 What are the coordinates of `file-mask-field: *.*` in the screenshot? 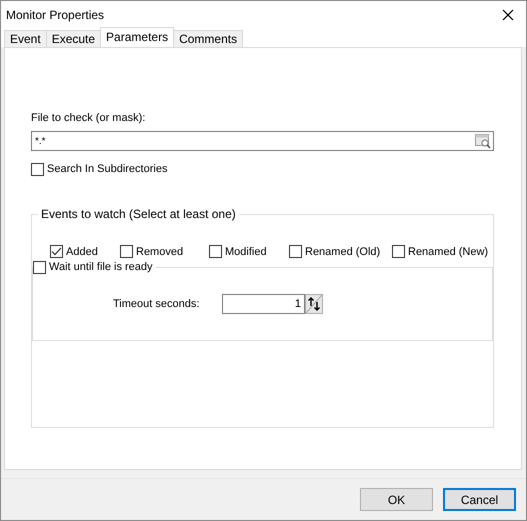 It's located at (262, 141).